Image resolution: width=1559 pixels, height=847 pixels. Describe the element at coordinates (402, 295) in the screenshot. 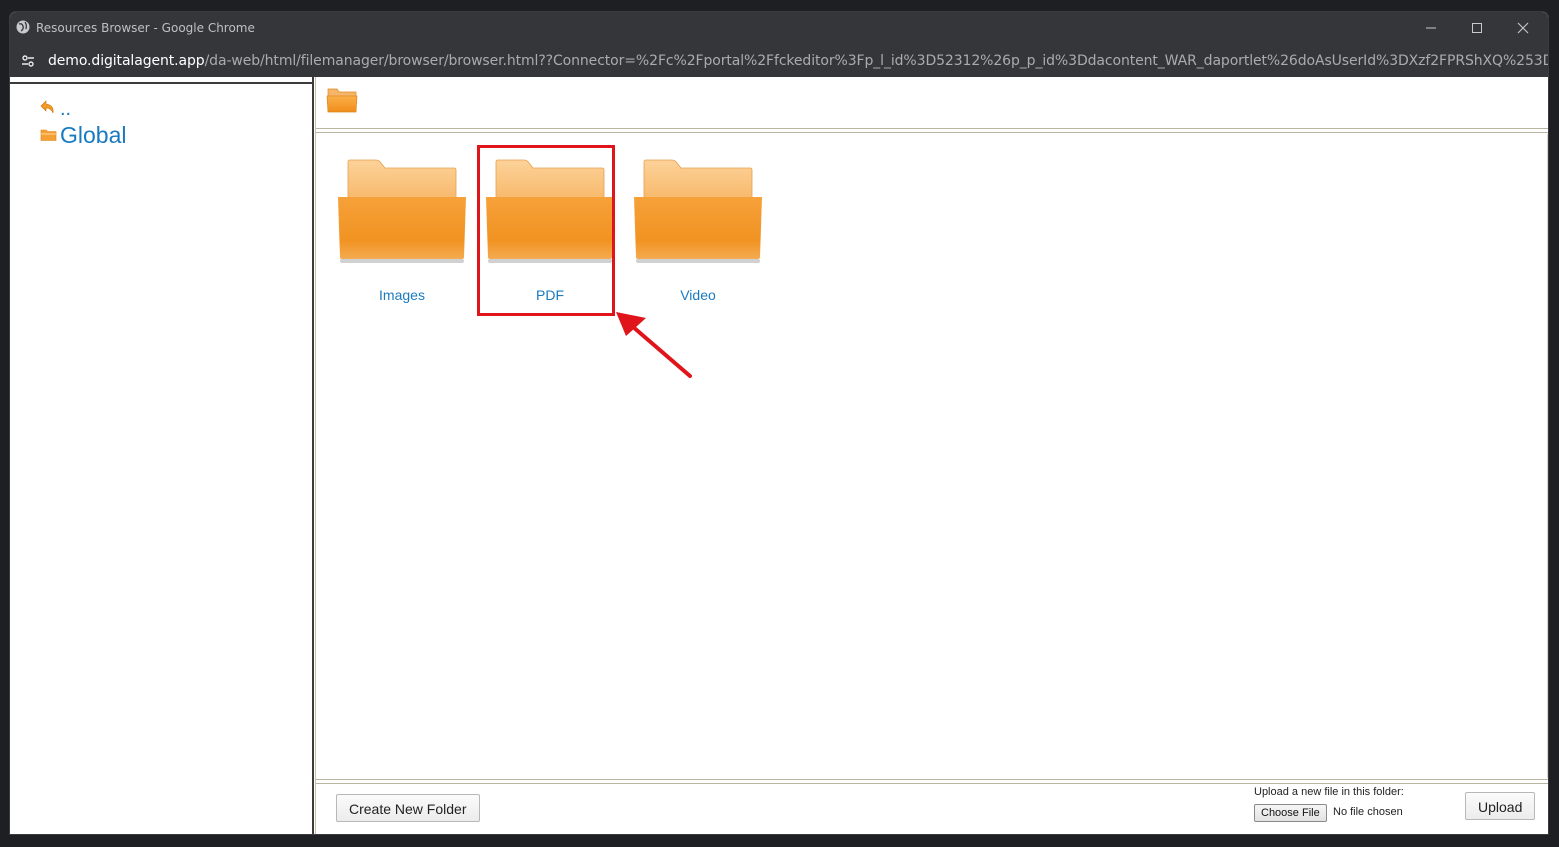

I see `folder-label: Images` at that location.